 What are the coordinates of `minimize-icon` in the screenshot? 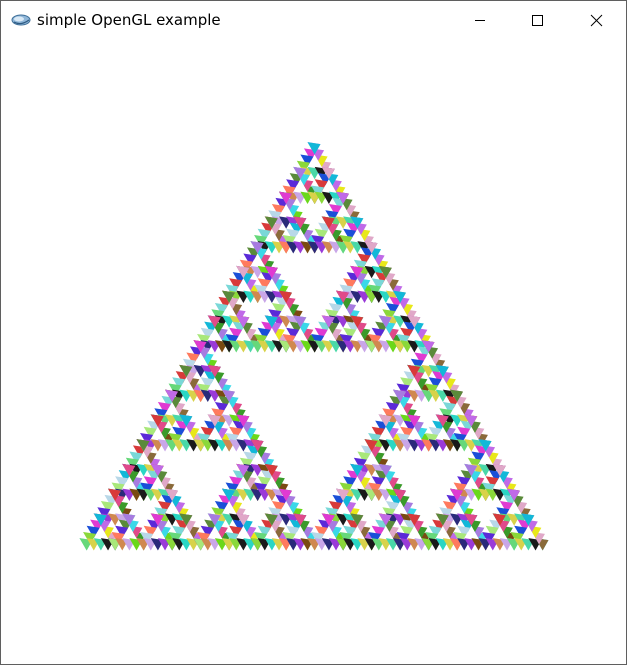 It's located at (480, 20).